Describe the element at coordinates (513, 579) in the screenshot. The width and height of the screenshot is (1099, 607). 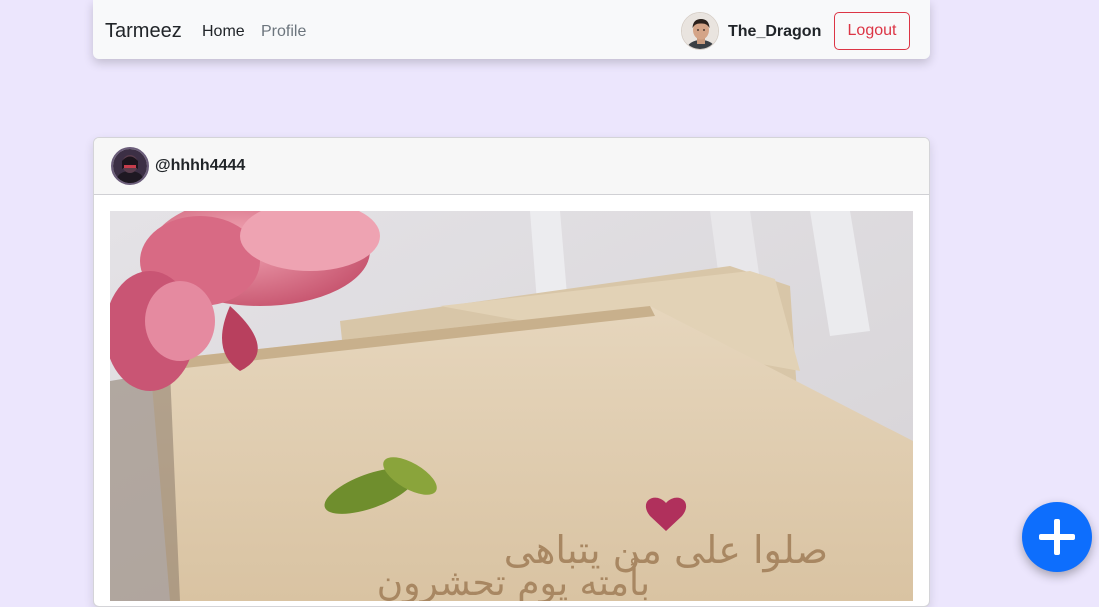
I see `image-text-line-2: بأمته يوم تحشرون` at that location.